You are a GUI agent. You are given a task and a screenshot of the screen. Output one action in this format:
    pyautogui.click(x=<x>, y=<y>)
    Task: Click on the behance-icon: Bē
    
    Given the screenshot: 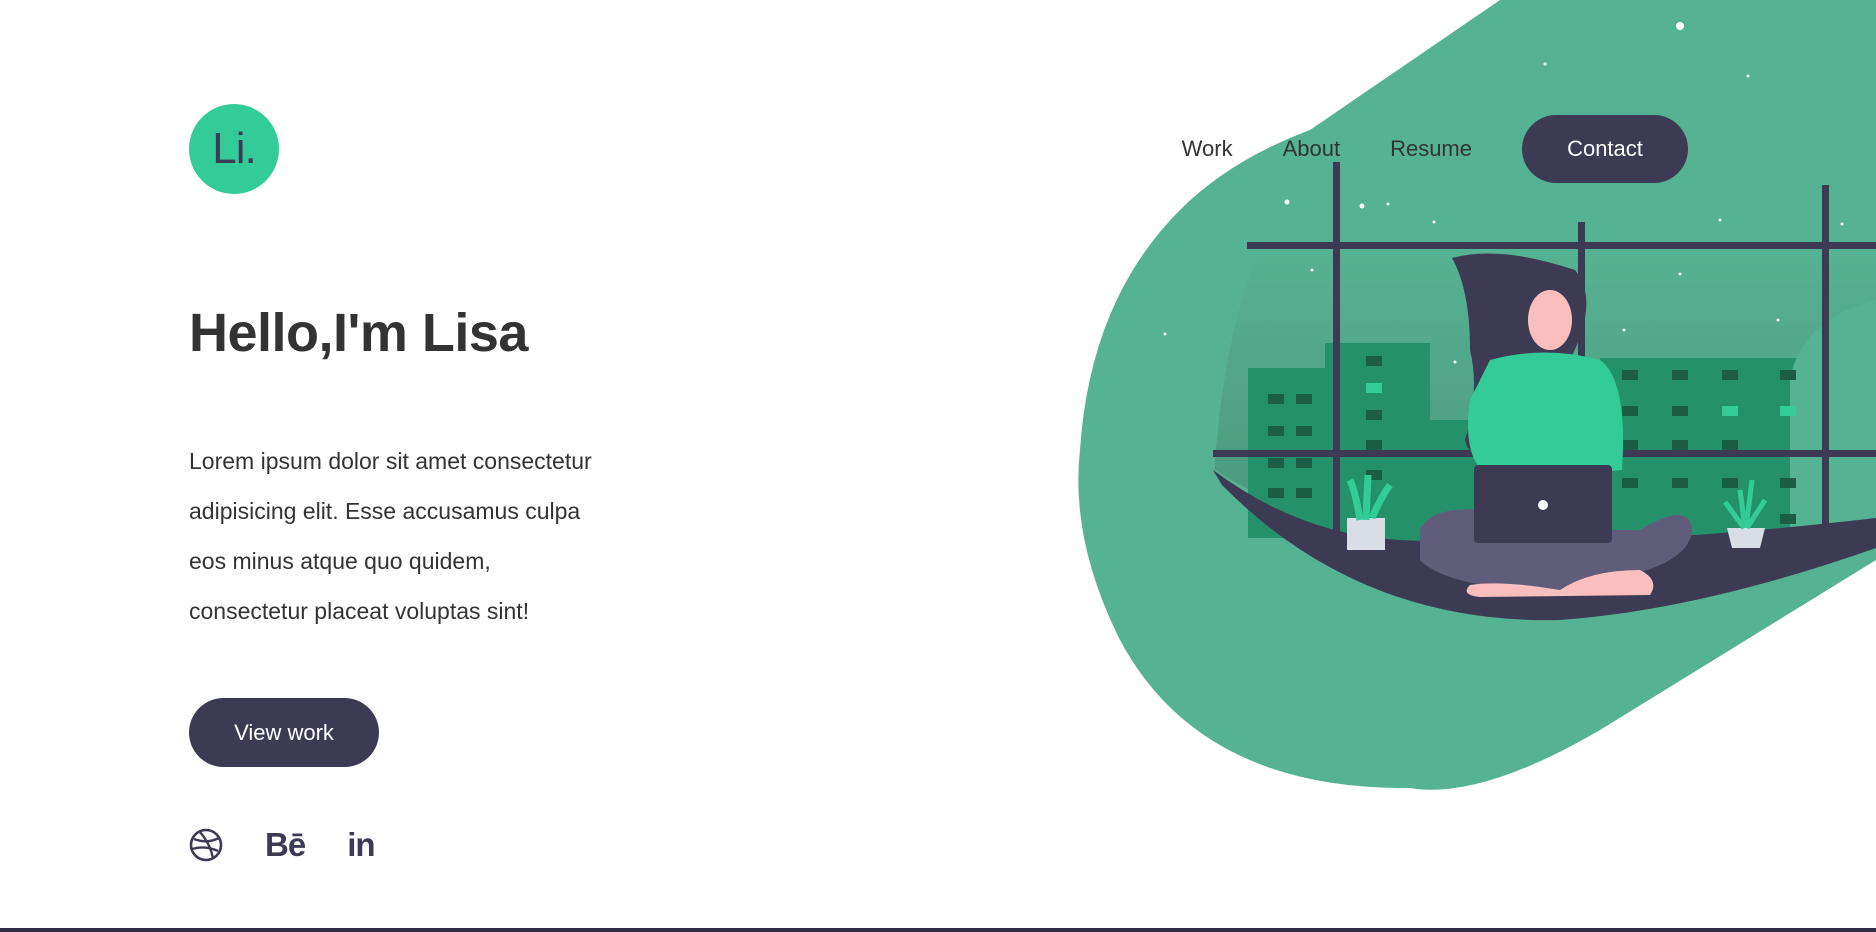 What is the action you would take?
    pyautogui.click(x=285, y=844)
    